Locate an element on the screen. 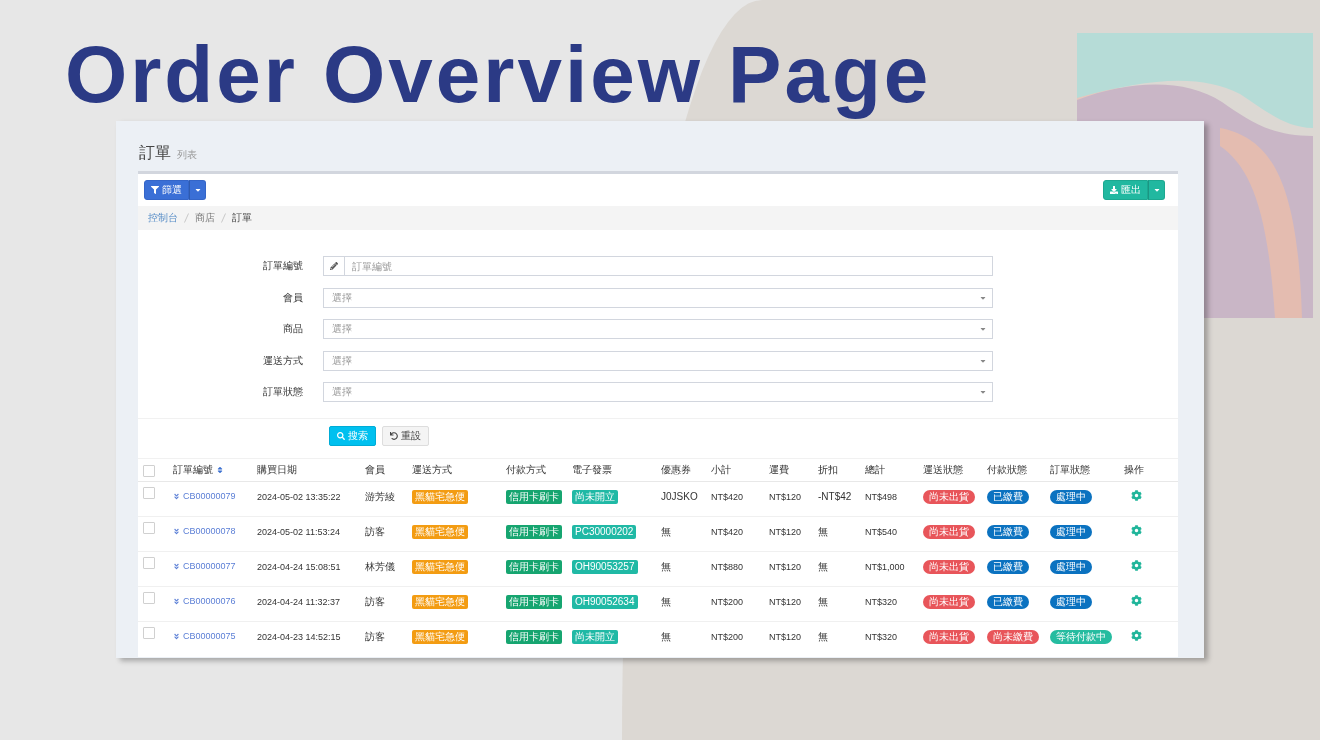 This screenshot has height=740, width=1320. export-button: 匯出 is located at coordinates (1125, 190).